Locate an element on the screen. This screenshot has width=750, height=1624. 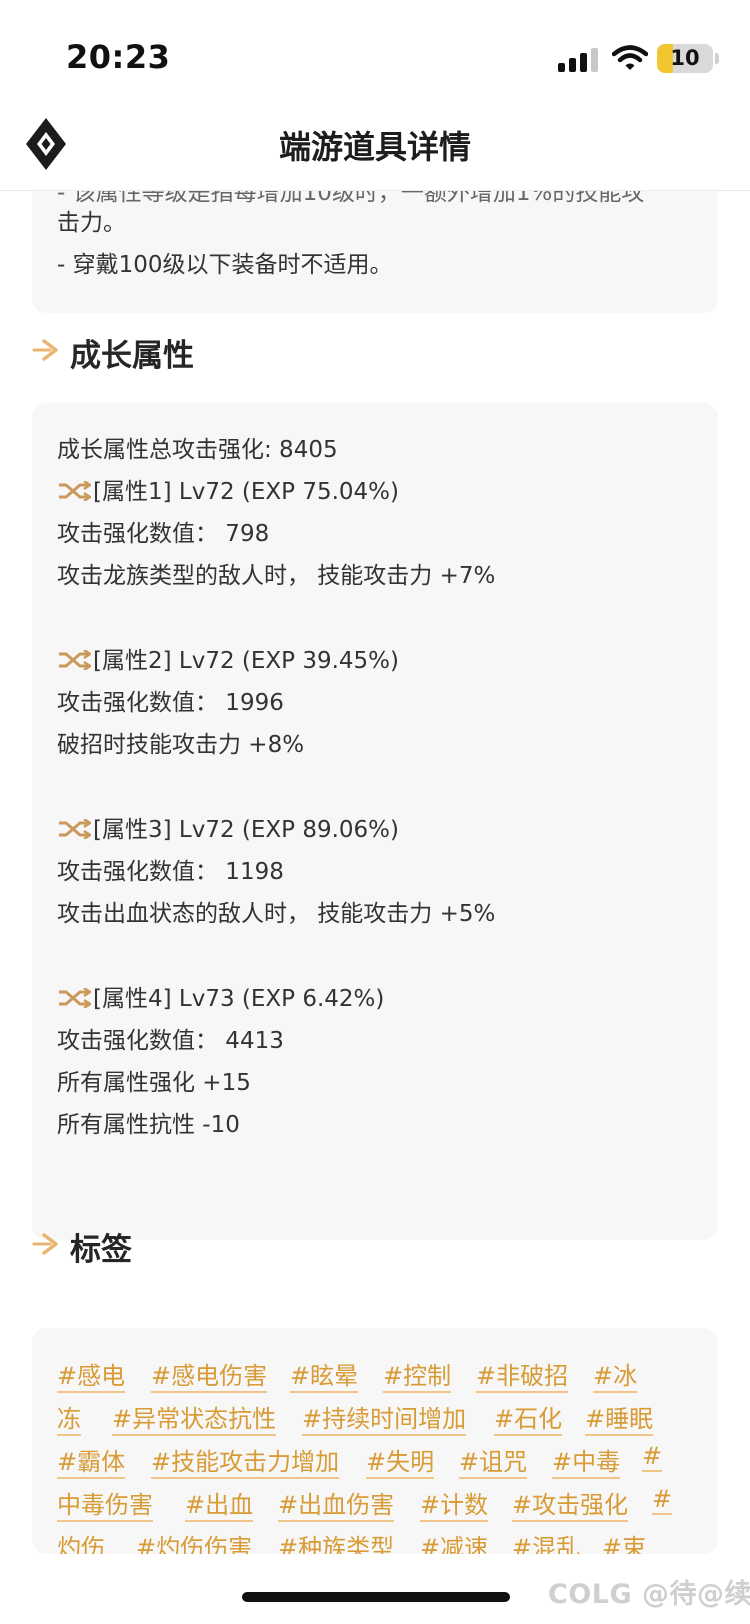
attribute-3-line: 攻击强化数值： 1198 is located at coordinates (170, 872).